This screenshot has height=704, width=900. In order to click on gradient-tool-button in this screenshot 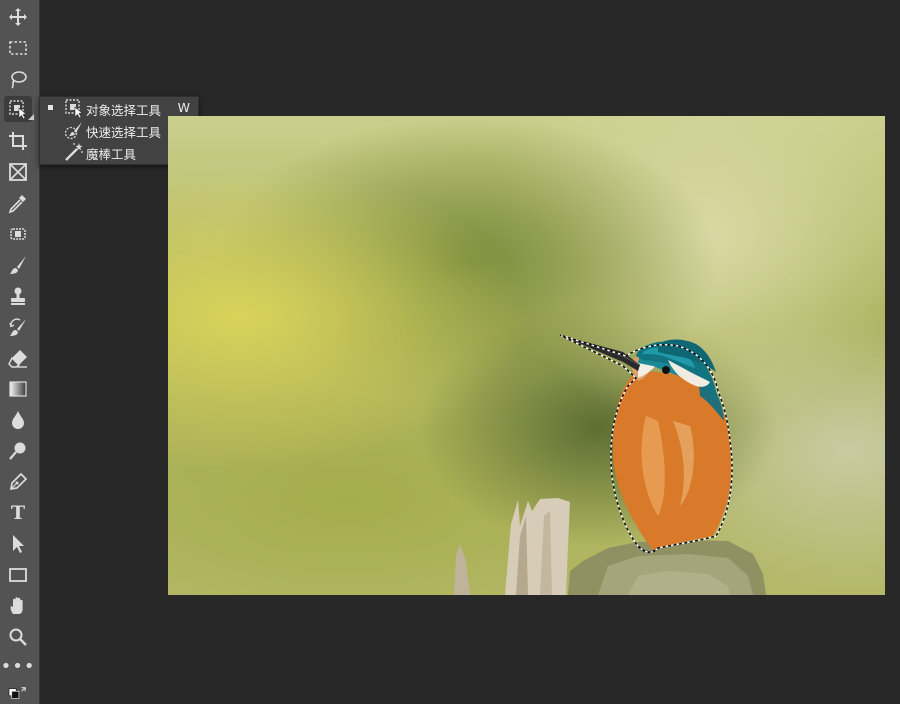, I will do `click(18, 389)`.